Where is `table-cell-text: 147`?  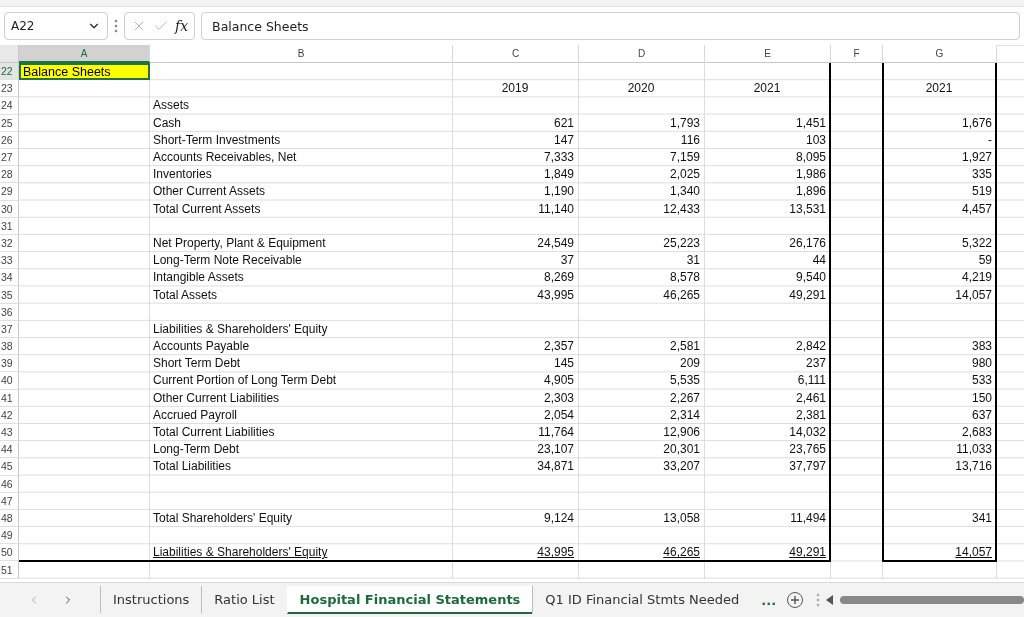 table-cell-text: 147 is located at coordinates (563, 140).